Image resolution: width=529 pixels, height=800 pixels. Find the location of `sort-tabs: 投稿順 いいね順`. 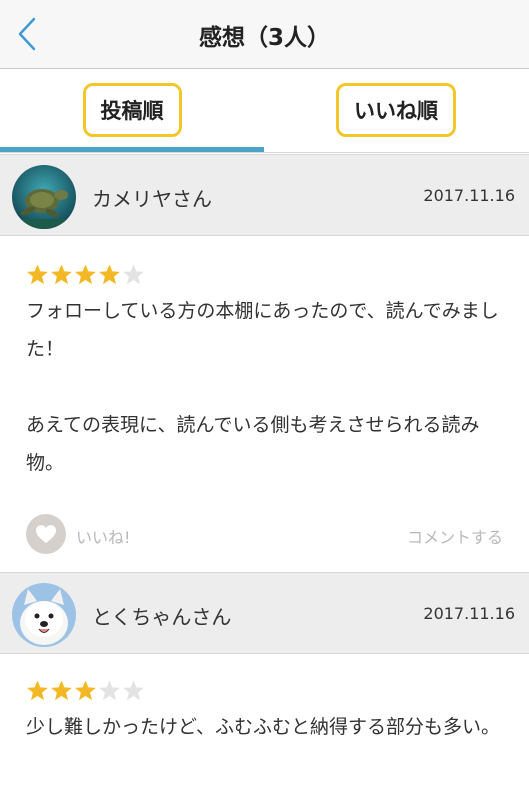

sort-tabs: 投稿順 いいね順 is located at coordinates (264, 112).